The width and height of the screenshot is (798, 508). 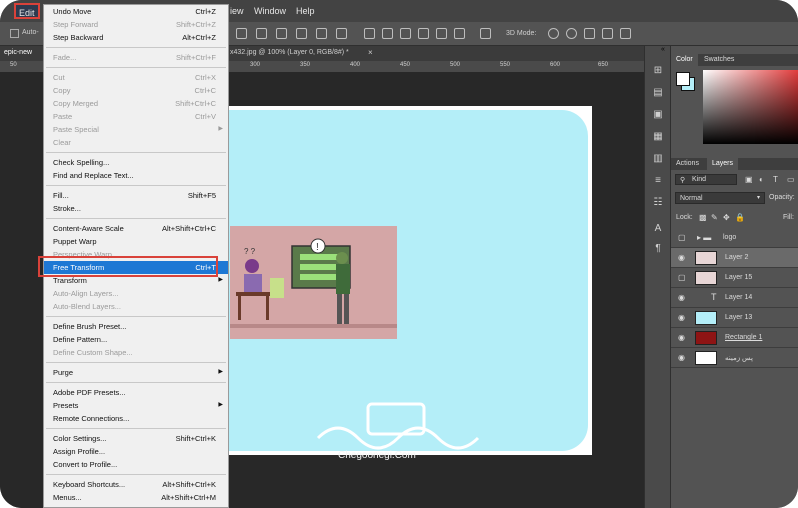 I want to click on distribute-left-icon, so click(x=423, y=33).